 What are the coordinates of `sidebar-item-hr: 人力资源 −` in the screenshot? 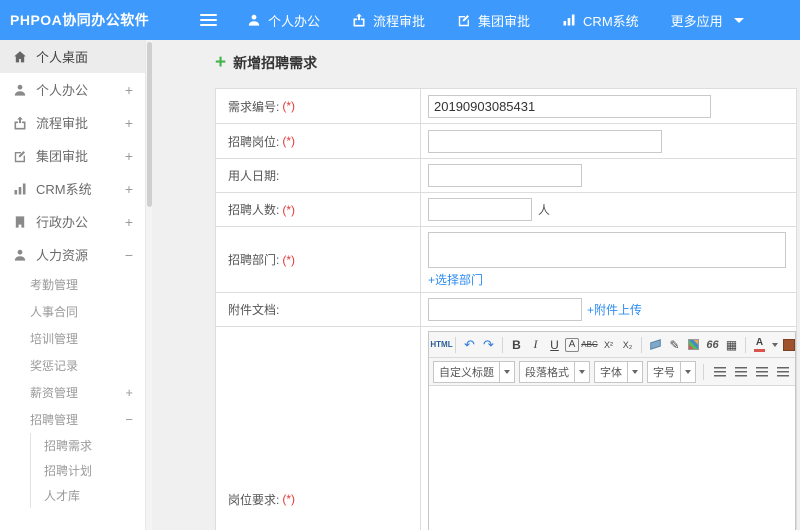 It's located at (72, 254).